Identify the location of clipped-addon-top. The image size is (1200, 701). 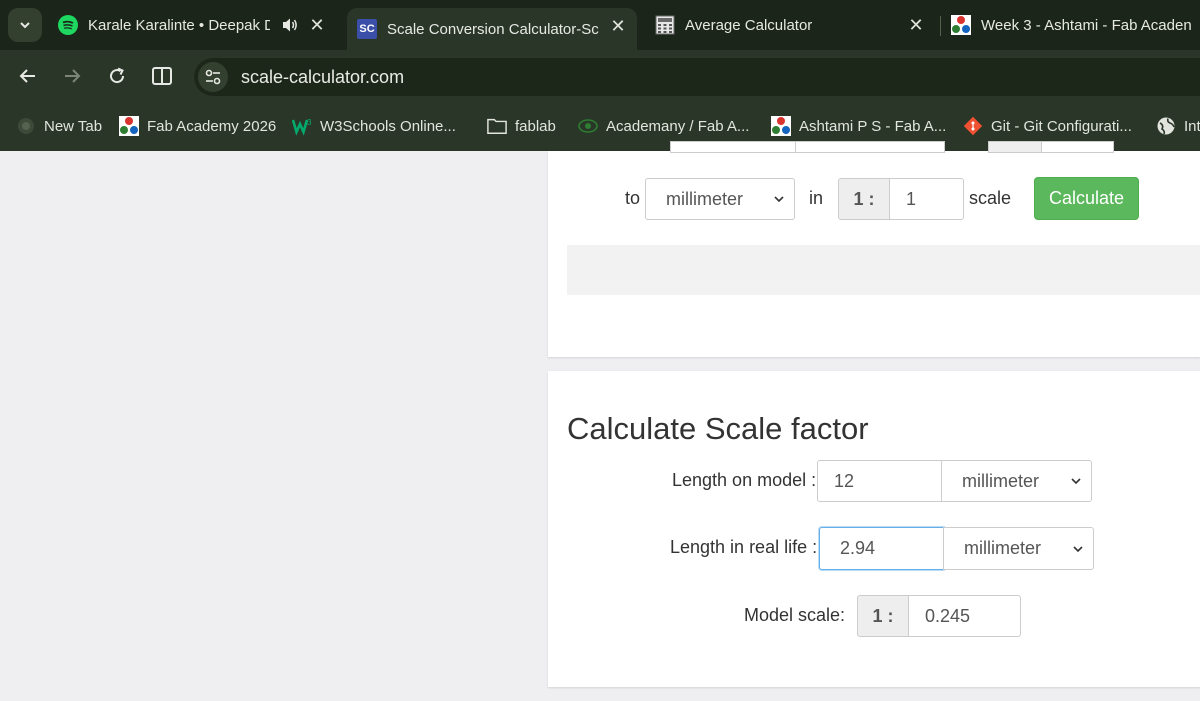
(1015, 147).